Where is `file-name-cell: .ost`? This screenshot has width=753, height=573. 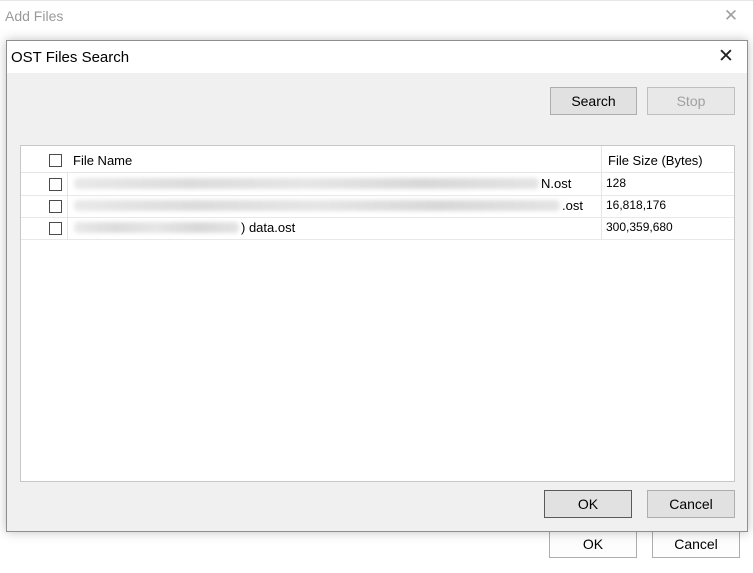
file-name-cell: .ost is located at coordinates (334, 206).